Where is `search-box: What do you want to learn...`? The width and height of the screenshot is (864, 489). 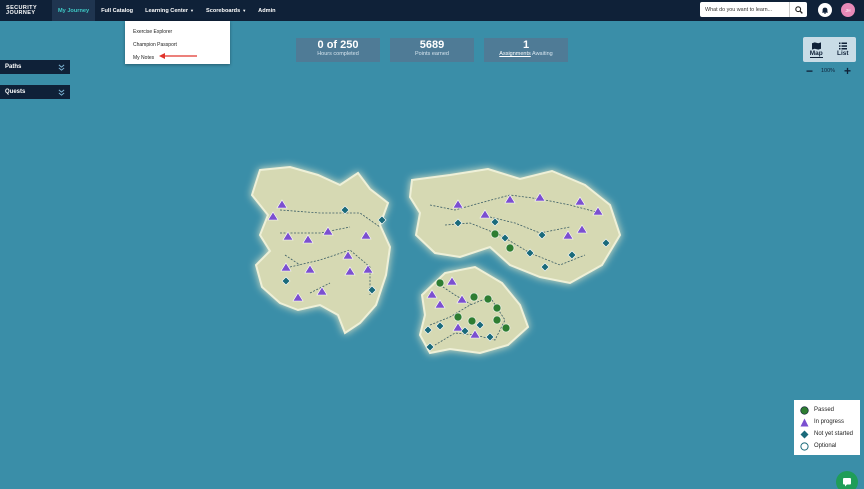
search-box: What do you want to learn... is located at coordinates (753, 9).